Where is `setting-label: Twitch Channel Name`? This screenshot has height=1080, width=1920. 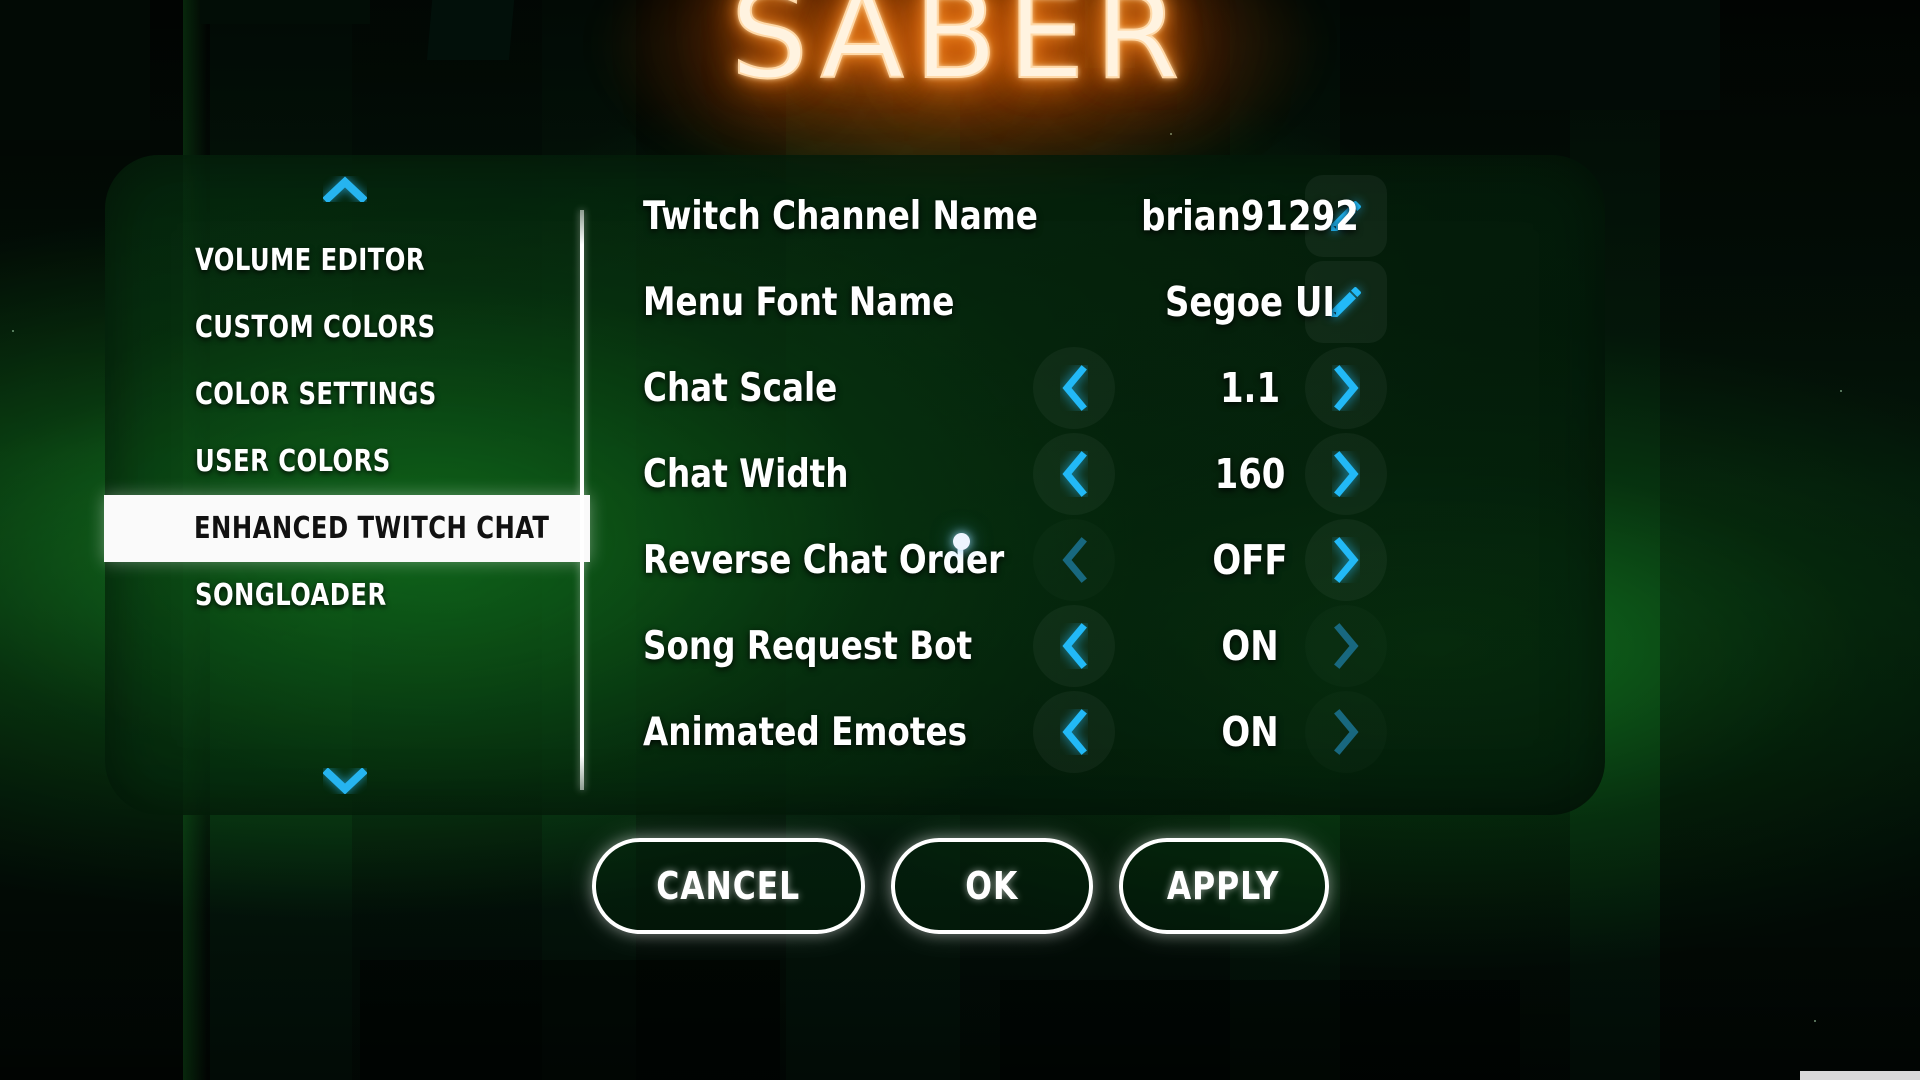 setting-label: Twitch Channel Name is located at coordinates (840, 216).